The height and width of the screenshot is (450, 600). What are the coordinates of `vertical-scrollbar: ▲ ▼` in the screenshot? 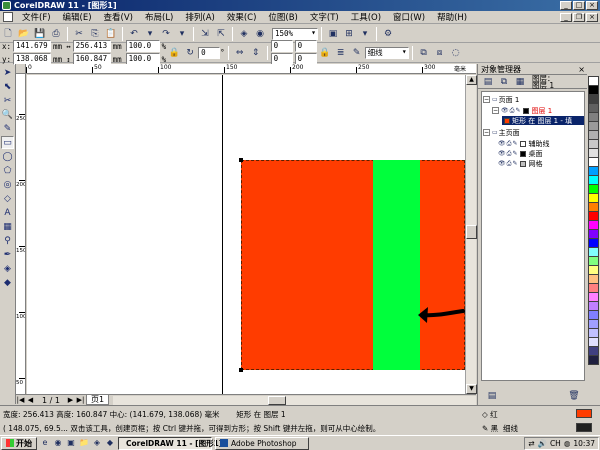 It's located at (471, 234).